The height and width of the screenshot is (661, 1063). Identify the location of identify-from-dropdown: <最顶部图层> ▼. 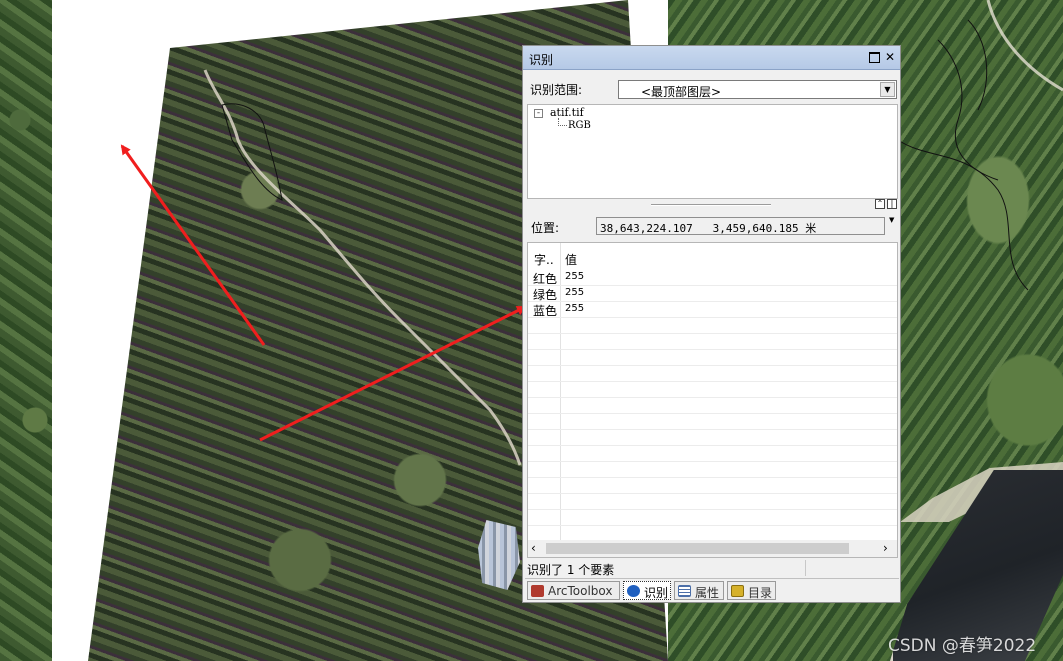
(757, 89).